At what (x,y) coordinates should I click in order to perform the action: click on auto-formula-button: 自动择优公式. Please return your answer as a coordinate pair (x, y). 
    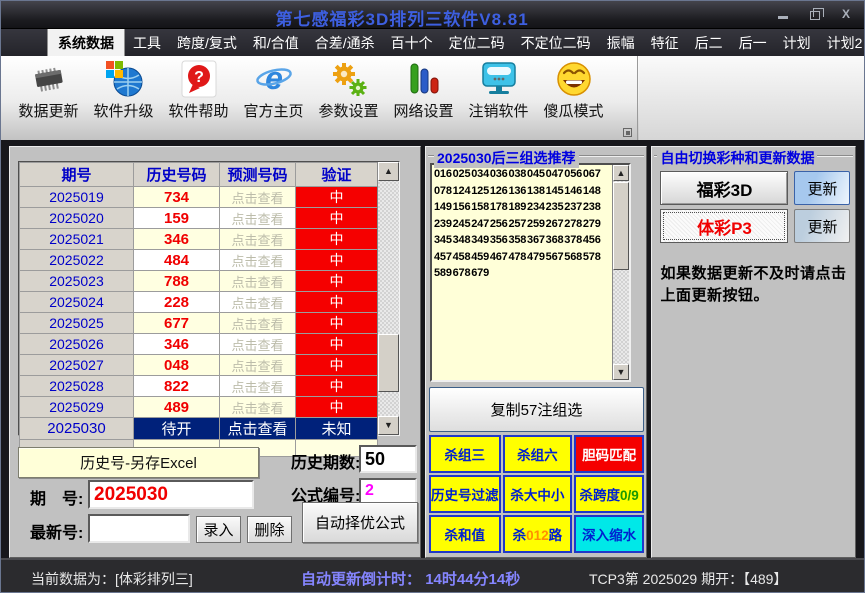
    Looking at the image, I should click on (360, 522).